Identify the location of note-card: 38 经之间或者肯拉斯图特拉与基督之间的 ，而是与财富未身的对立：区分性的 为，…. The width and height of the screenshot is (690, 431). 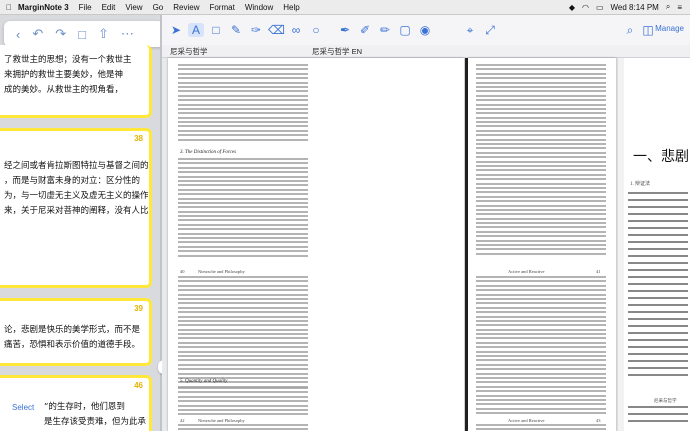
(76, 208).